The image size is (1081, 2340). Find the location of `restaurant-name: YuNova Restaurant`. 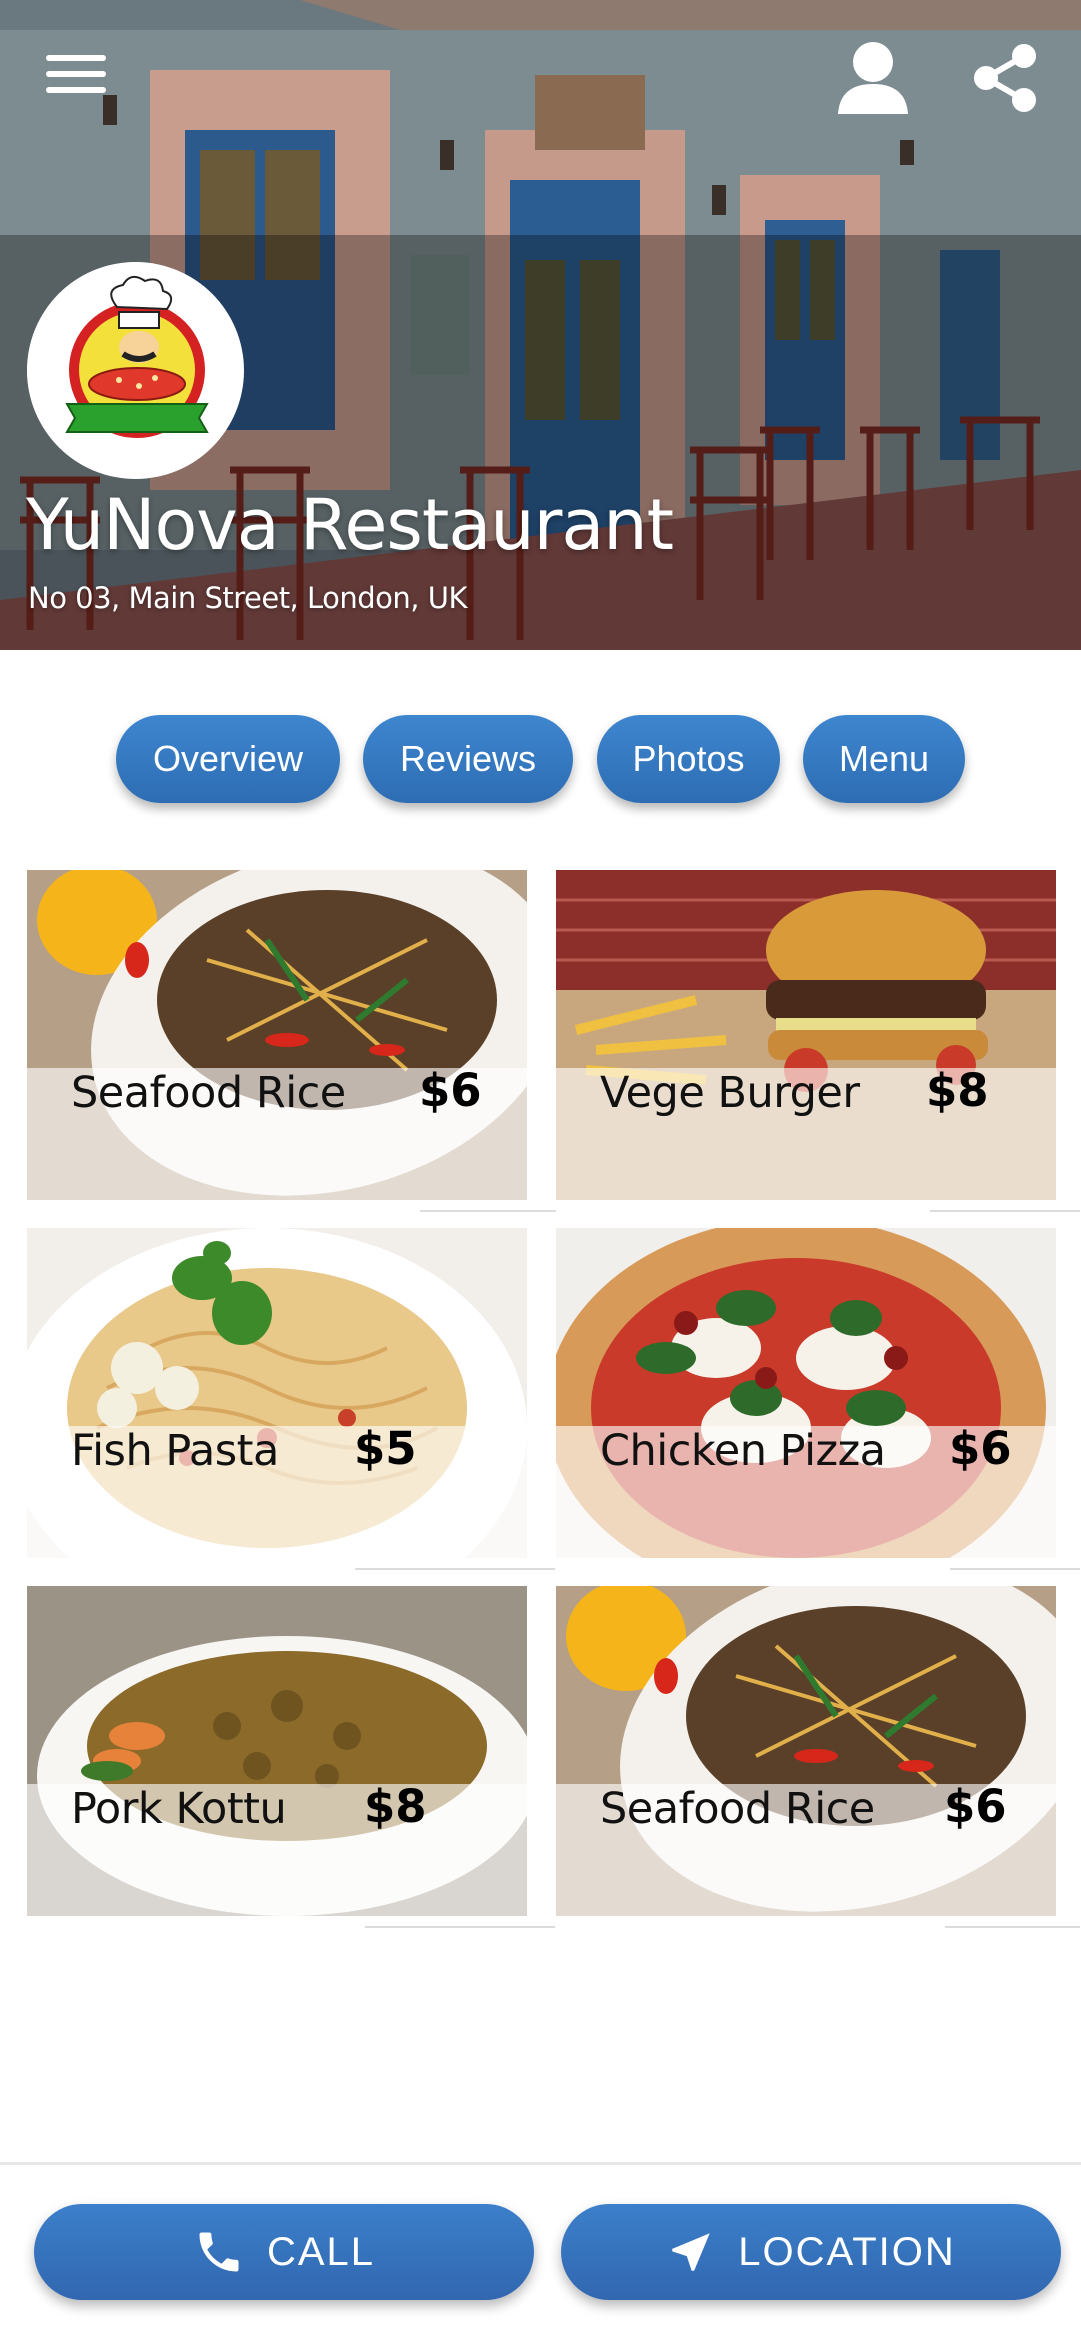

restaurant-name: YuNova Restaurant is located at coordinates (350, 525).